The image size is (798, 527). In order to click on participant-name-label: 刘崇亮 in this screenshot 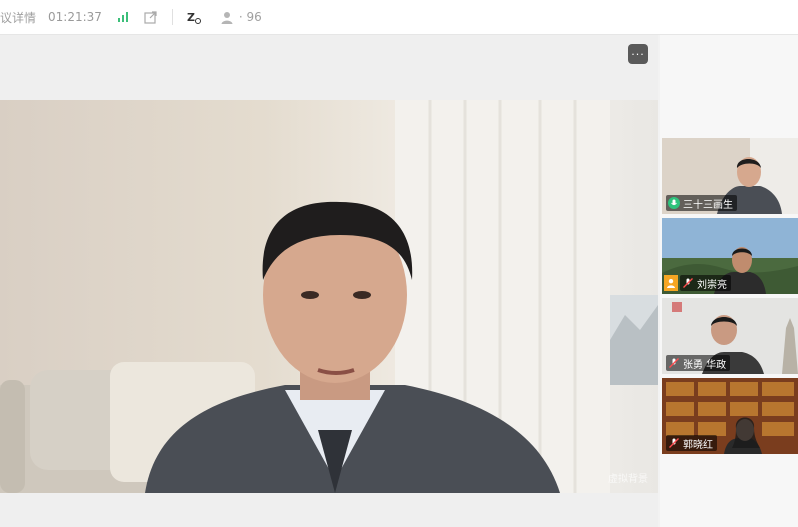, I will do `click(705, 283)`.